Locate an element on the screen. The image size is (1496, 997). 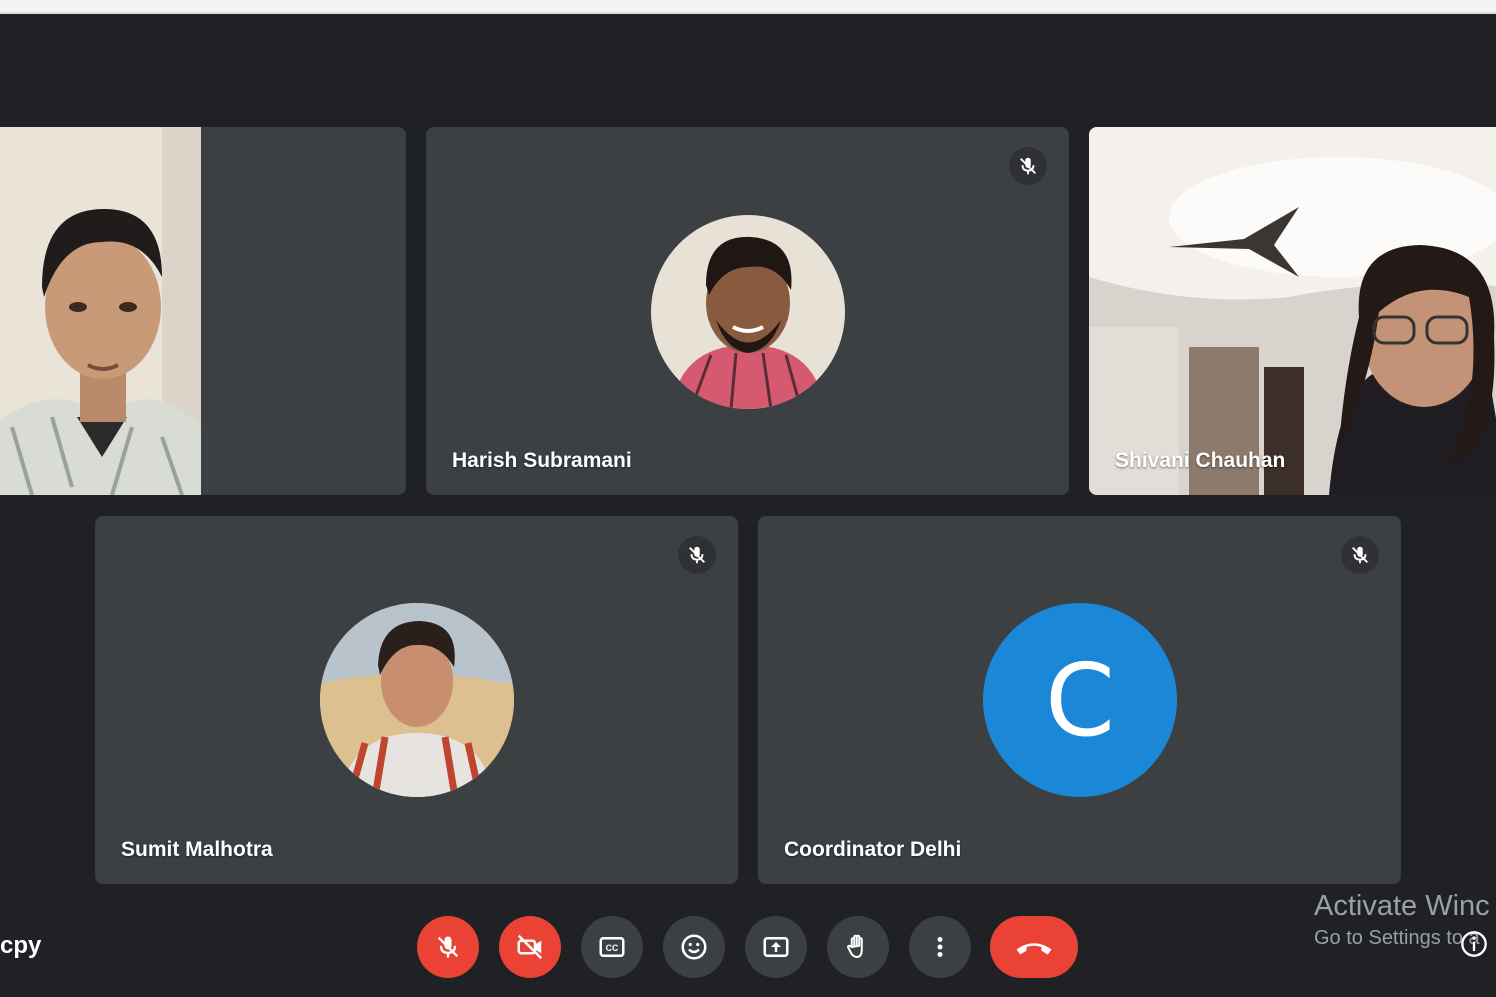
phone-hangup-icon is located at coordinates (1034, 949).